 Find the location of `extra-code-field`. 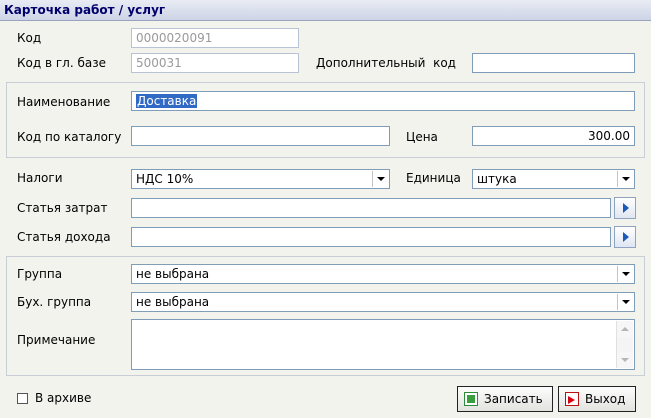

extra-code-field is located at coordinates (553, 63).